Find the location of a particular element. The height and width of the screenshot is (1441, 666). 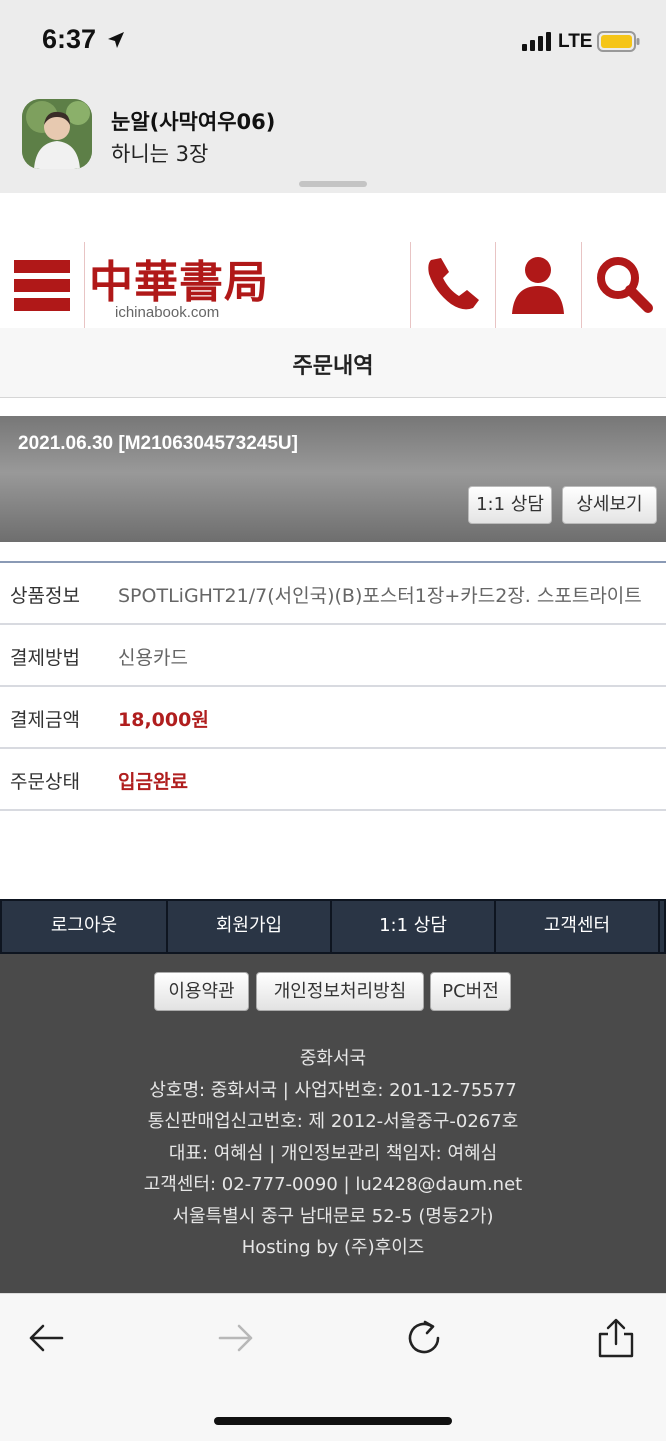

notification-message: 하니는 3장 is located at coordinates (160, 154).